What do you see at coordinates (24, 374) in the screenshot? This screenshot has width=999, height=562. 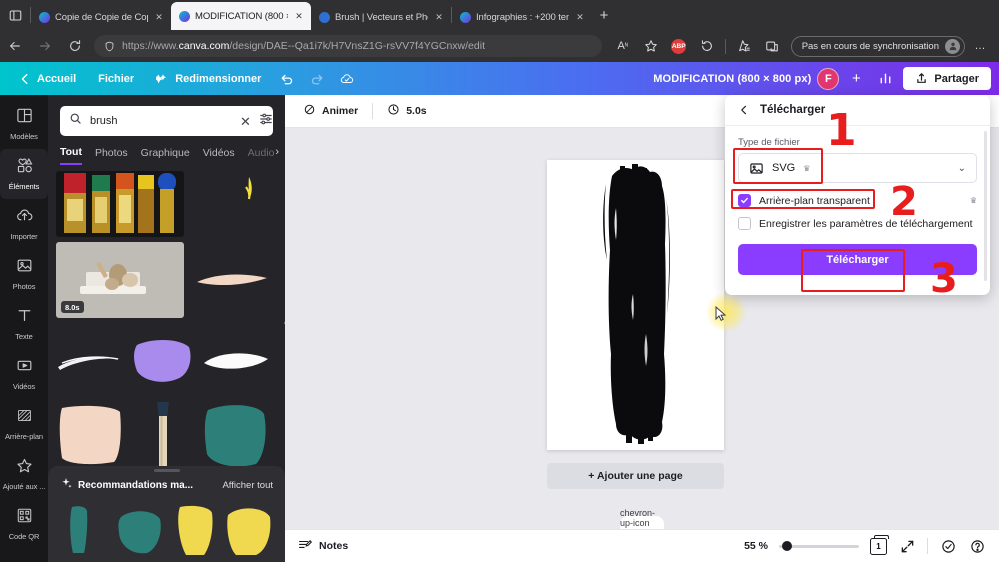 I see `sidebar-item-videos: Vidéos` at bounding box center [24, 374].